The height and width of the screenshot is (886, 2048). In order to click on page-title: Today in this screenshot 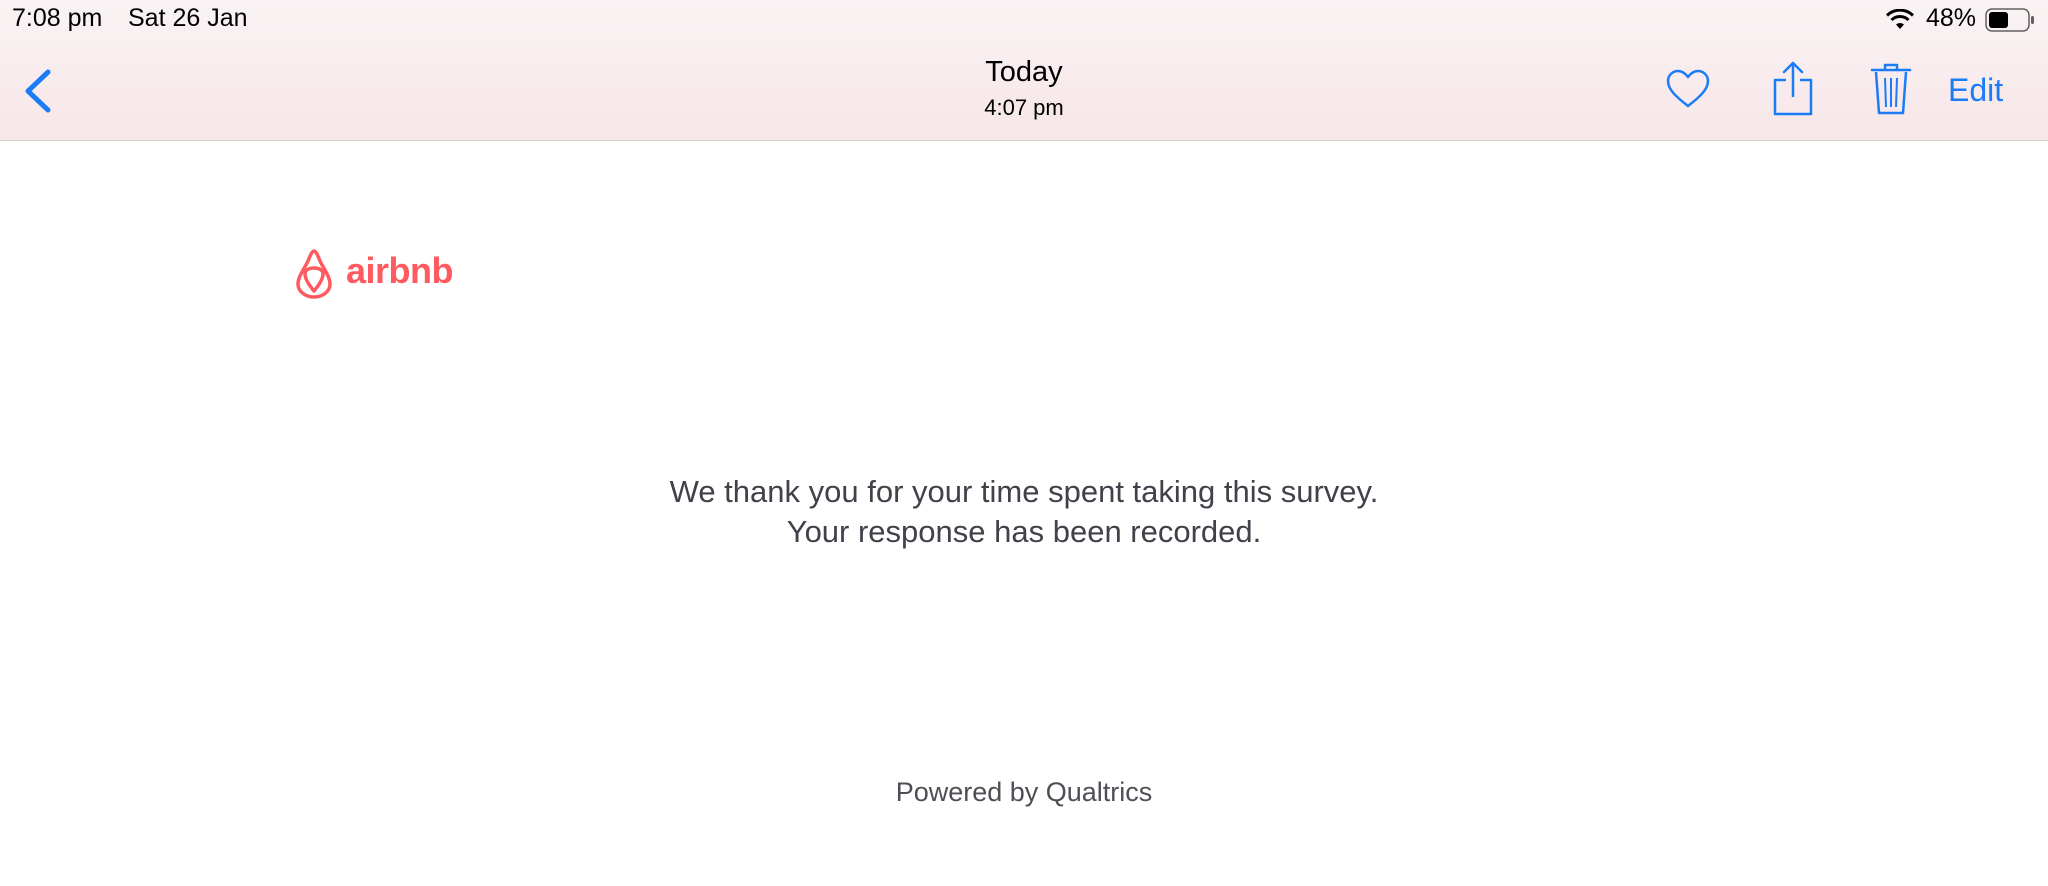, I will do `click(1024, 72)`.